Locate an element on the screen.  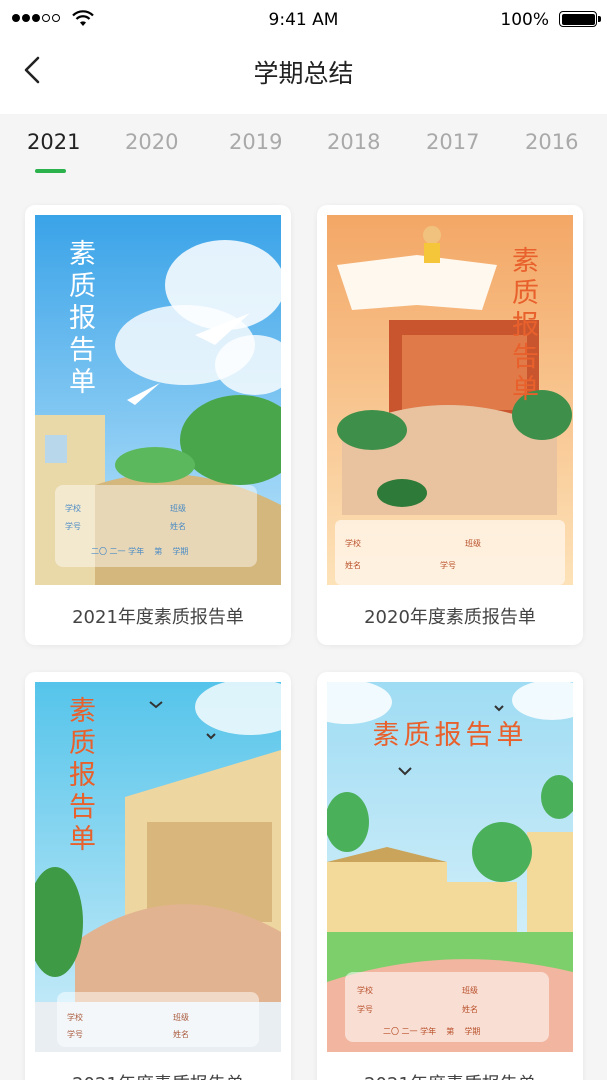
active-tab-indicator is located at coordinates (50, 171).